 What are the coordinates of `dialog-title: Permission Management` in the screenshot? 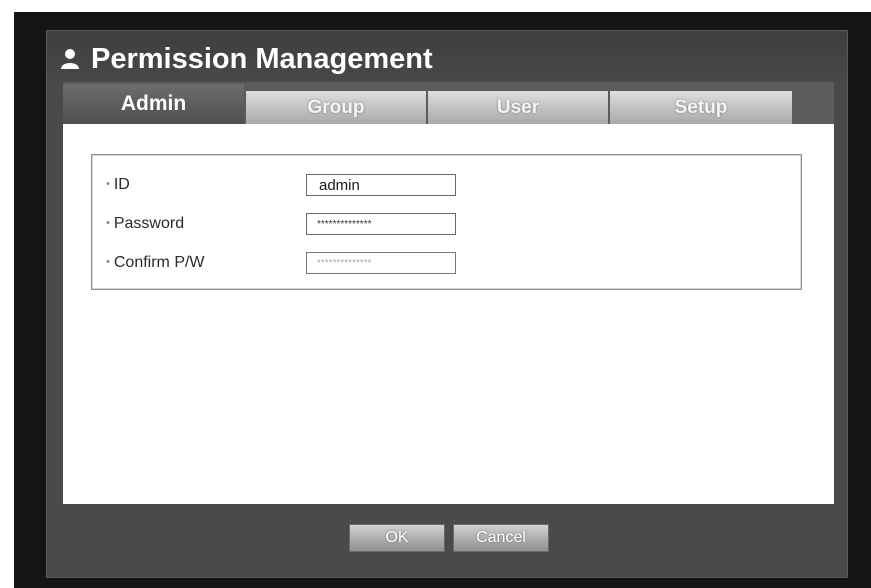 It's located at (262, 58).